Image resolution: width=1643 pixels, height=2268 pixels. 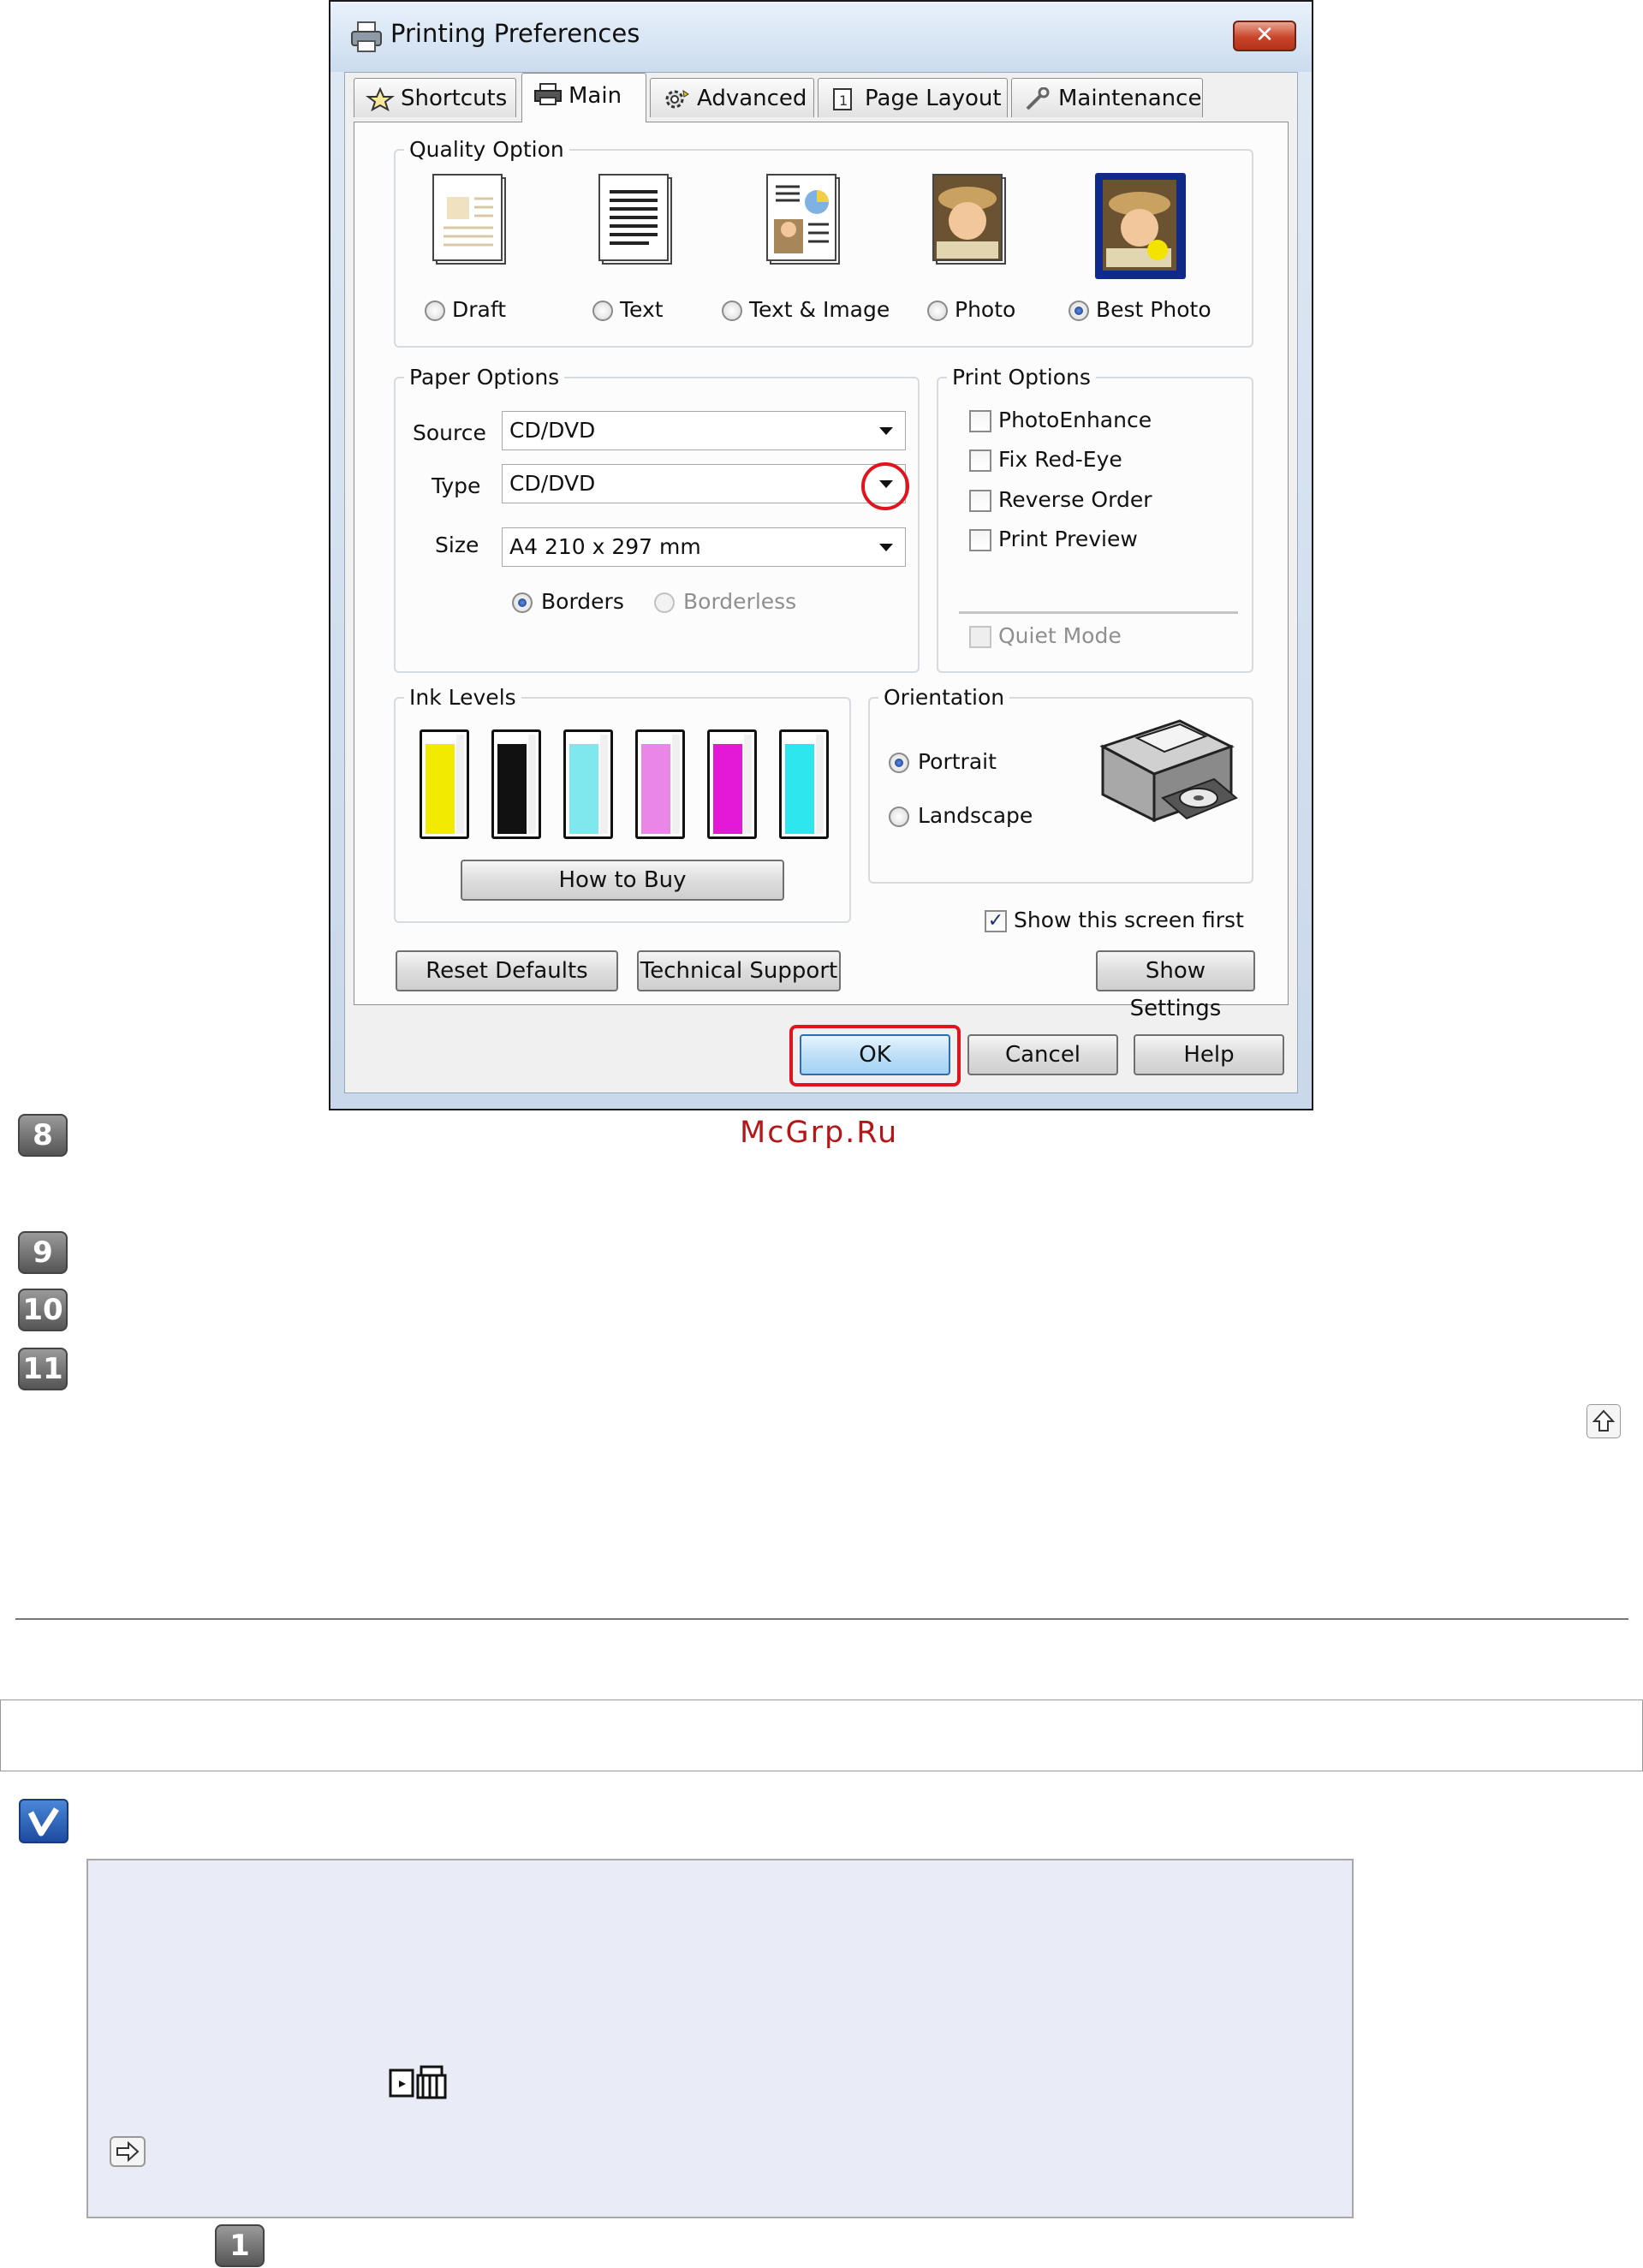 What do you see at coordinates (976, 815) in the screenshot?
I see `landscape-label: Landscape` at bounding box center [976, 815].